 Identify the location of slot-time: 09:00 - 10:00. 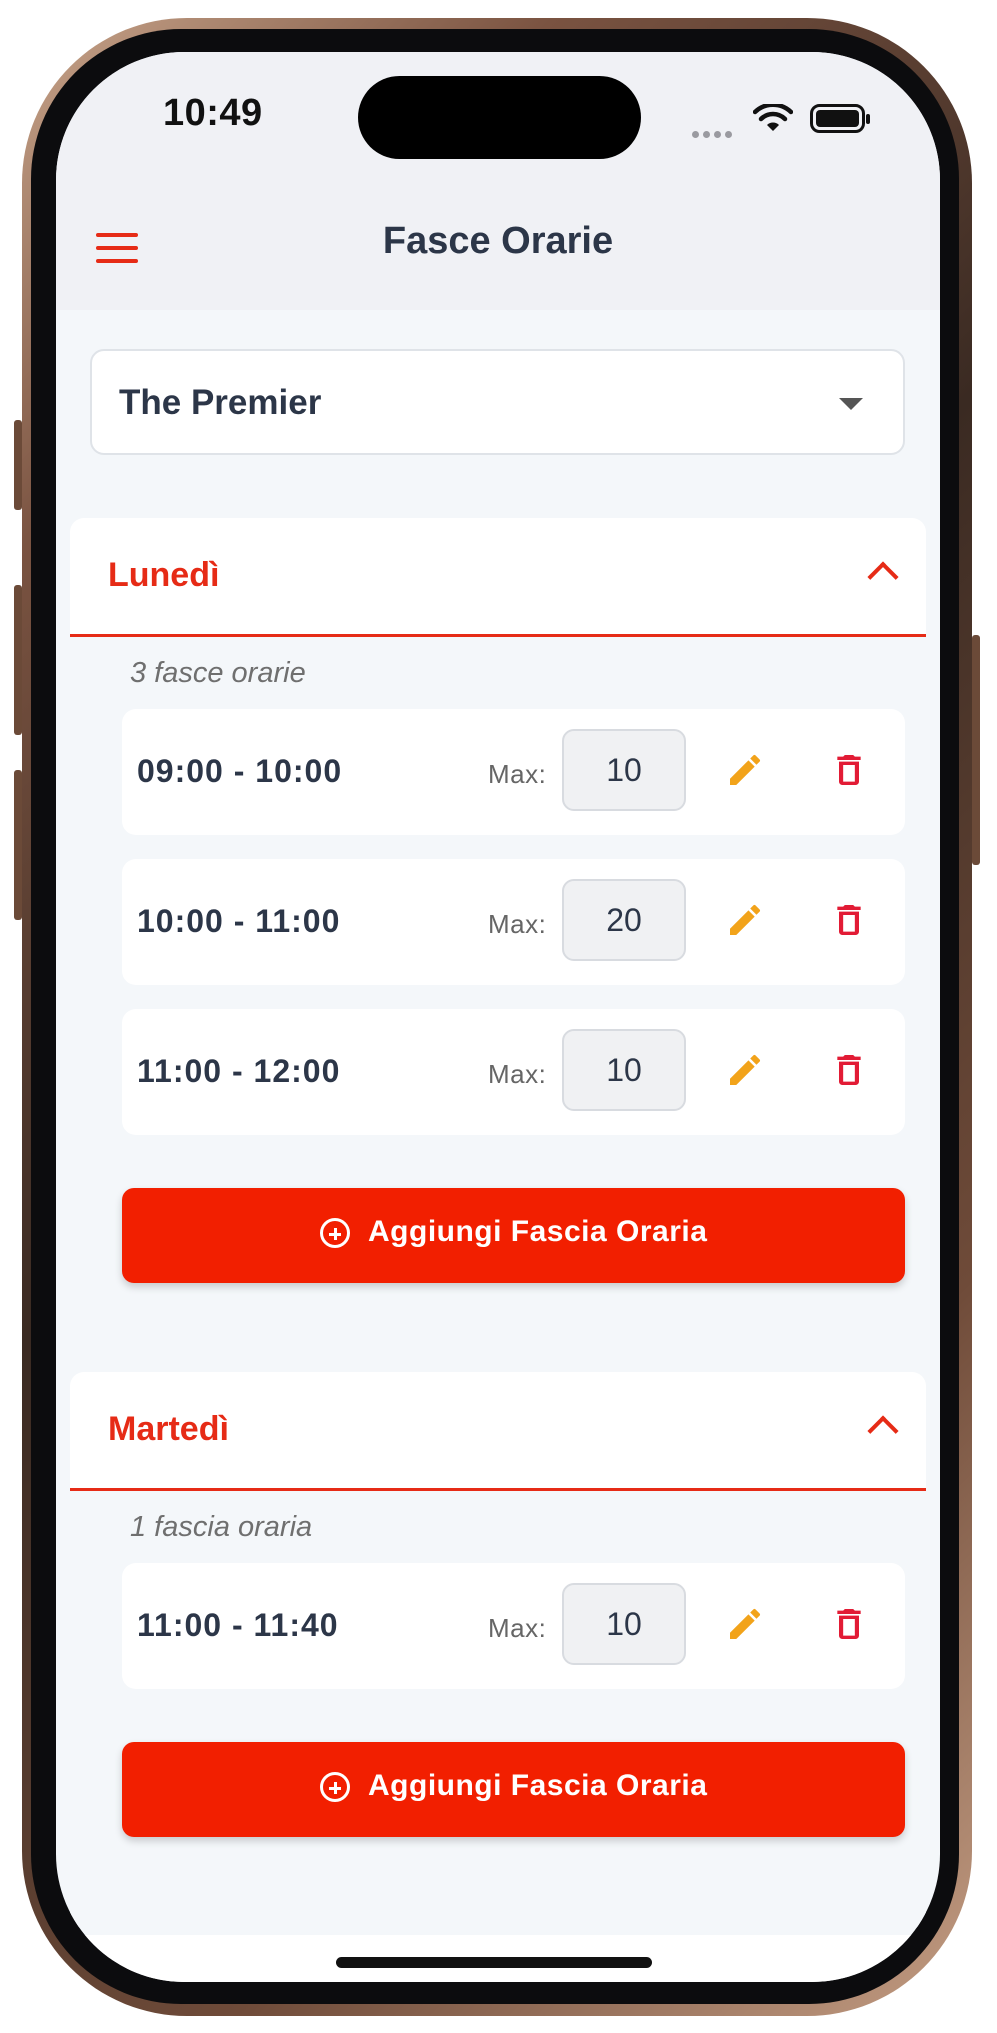
(240, 771).